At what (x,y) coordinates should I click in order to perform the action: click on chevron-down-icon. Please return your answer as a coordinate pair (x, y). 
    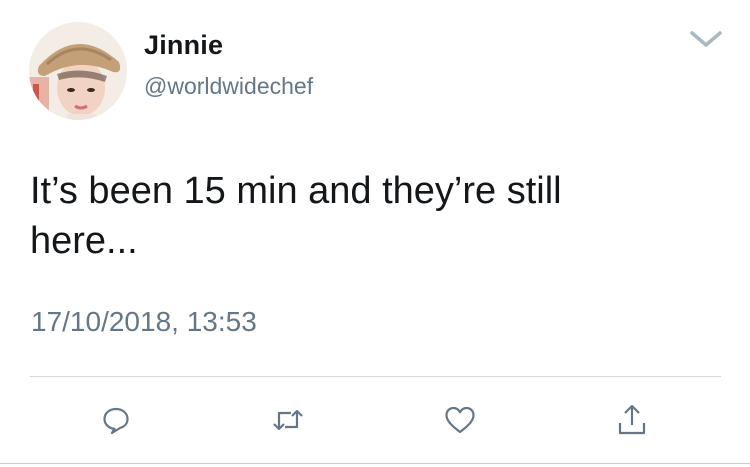
    Looking at the image, I should click on (706, 39).